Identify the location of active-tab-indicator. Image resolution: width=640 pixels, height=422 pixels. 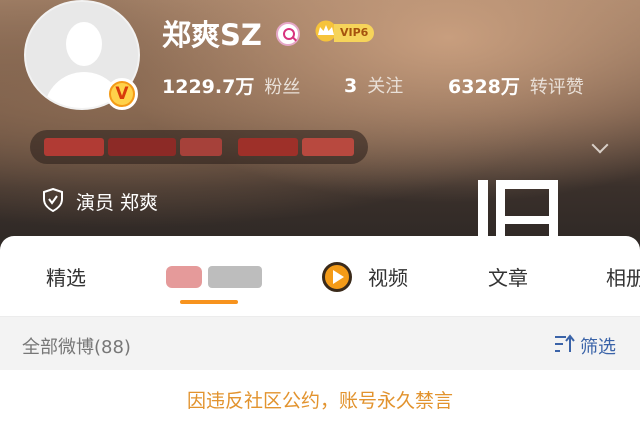
(209, 302).